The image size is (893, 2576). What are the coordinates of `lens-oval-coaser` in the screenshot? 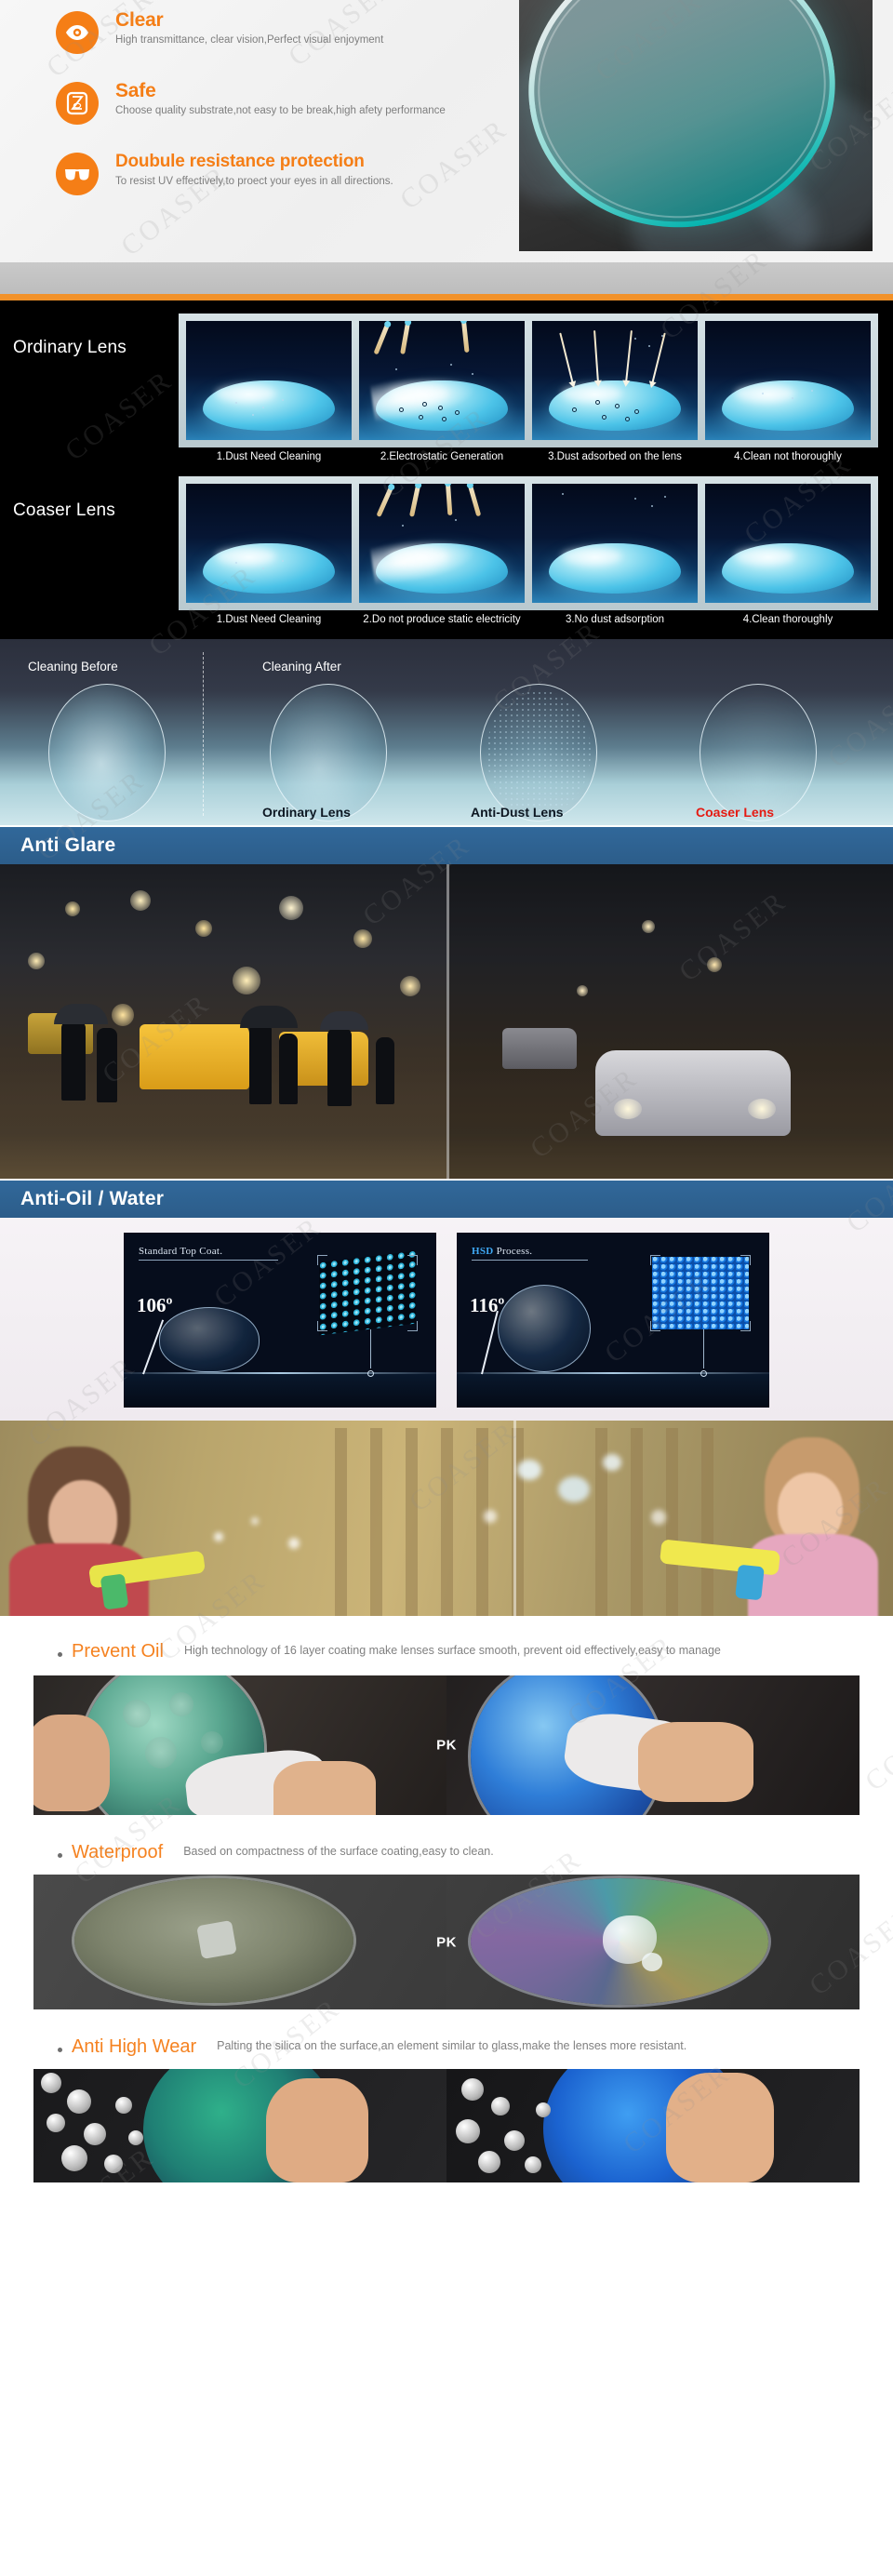 It's located at (758, 752).